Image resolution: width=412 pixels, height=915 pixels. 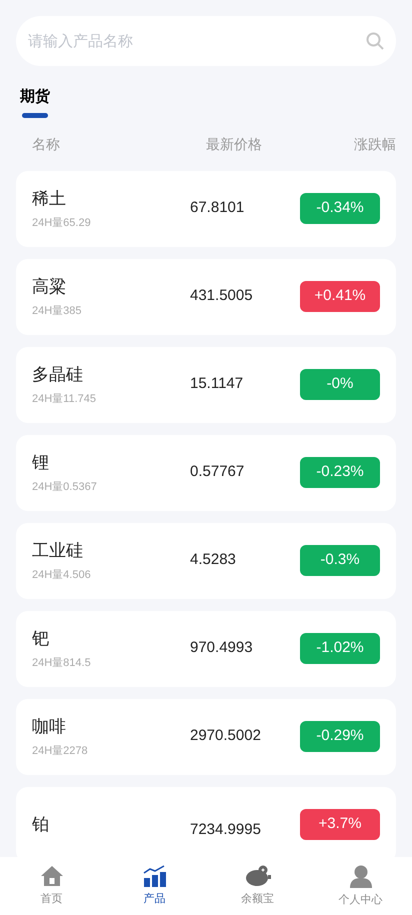 I want to click on change-badge: -0.23%, so click(x=340, y=472).